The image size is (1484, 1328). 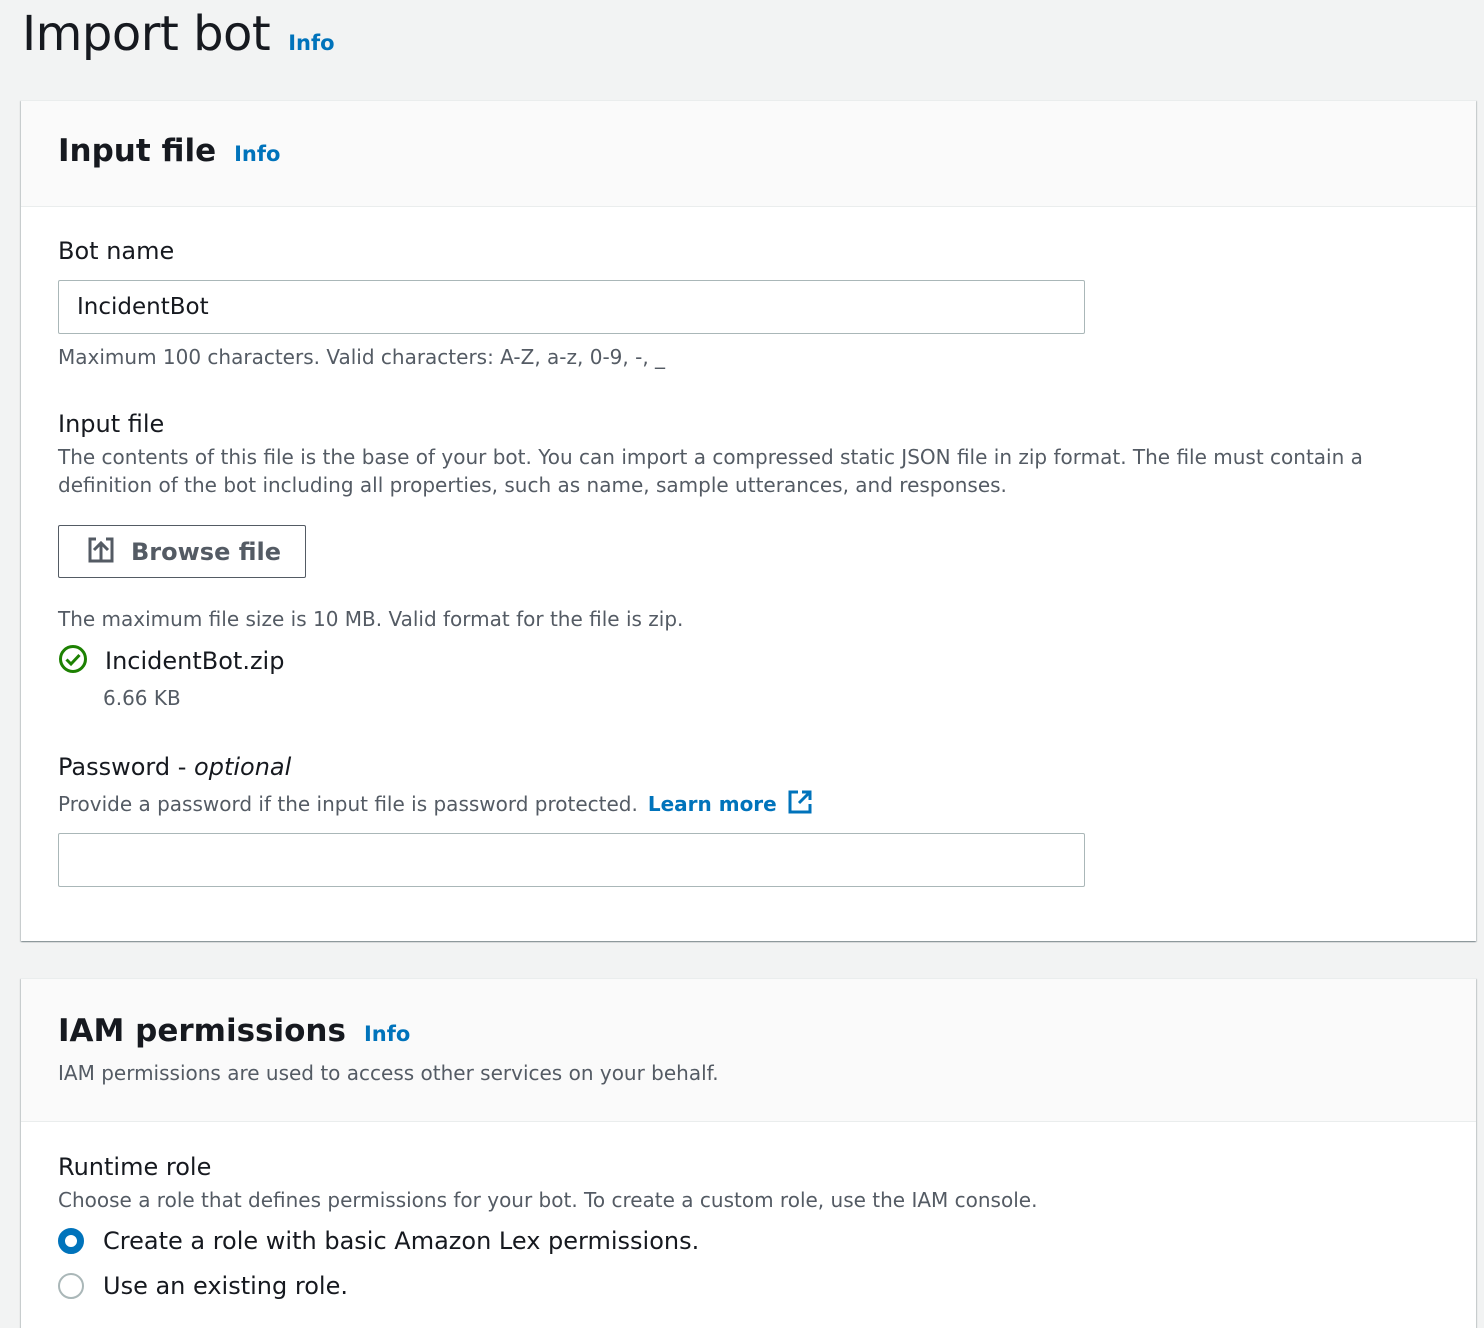 I want to click on input-file-label: Input file, so click(x=111, y=424).